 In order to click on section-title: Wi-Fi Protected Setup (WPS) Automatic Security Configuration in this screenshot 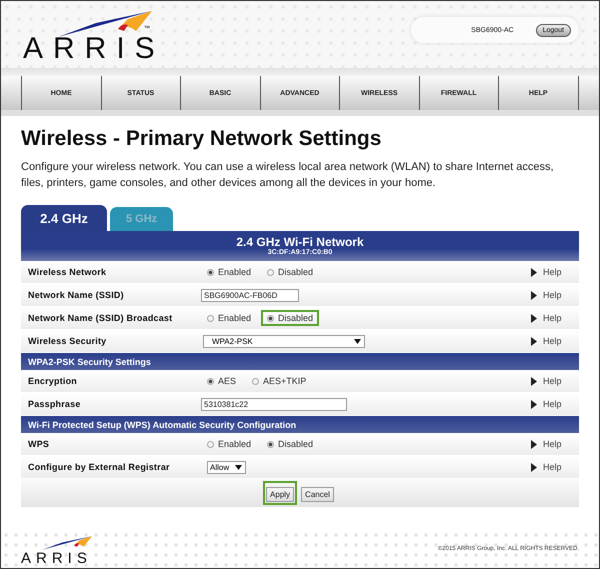, I will do `click(162, 425)`.